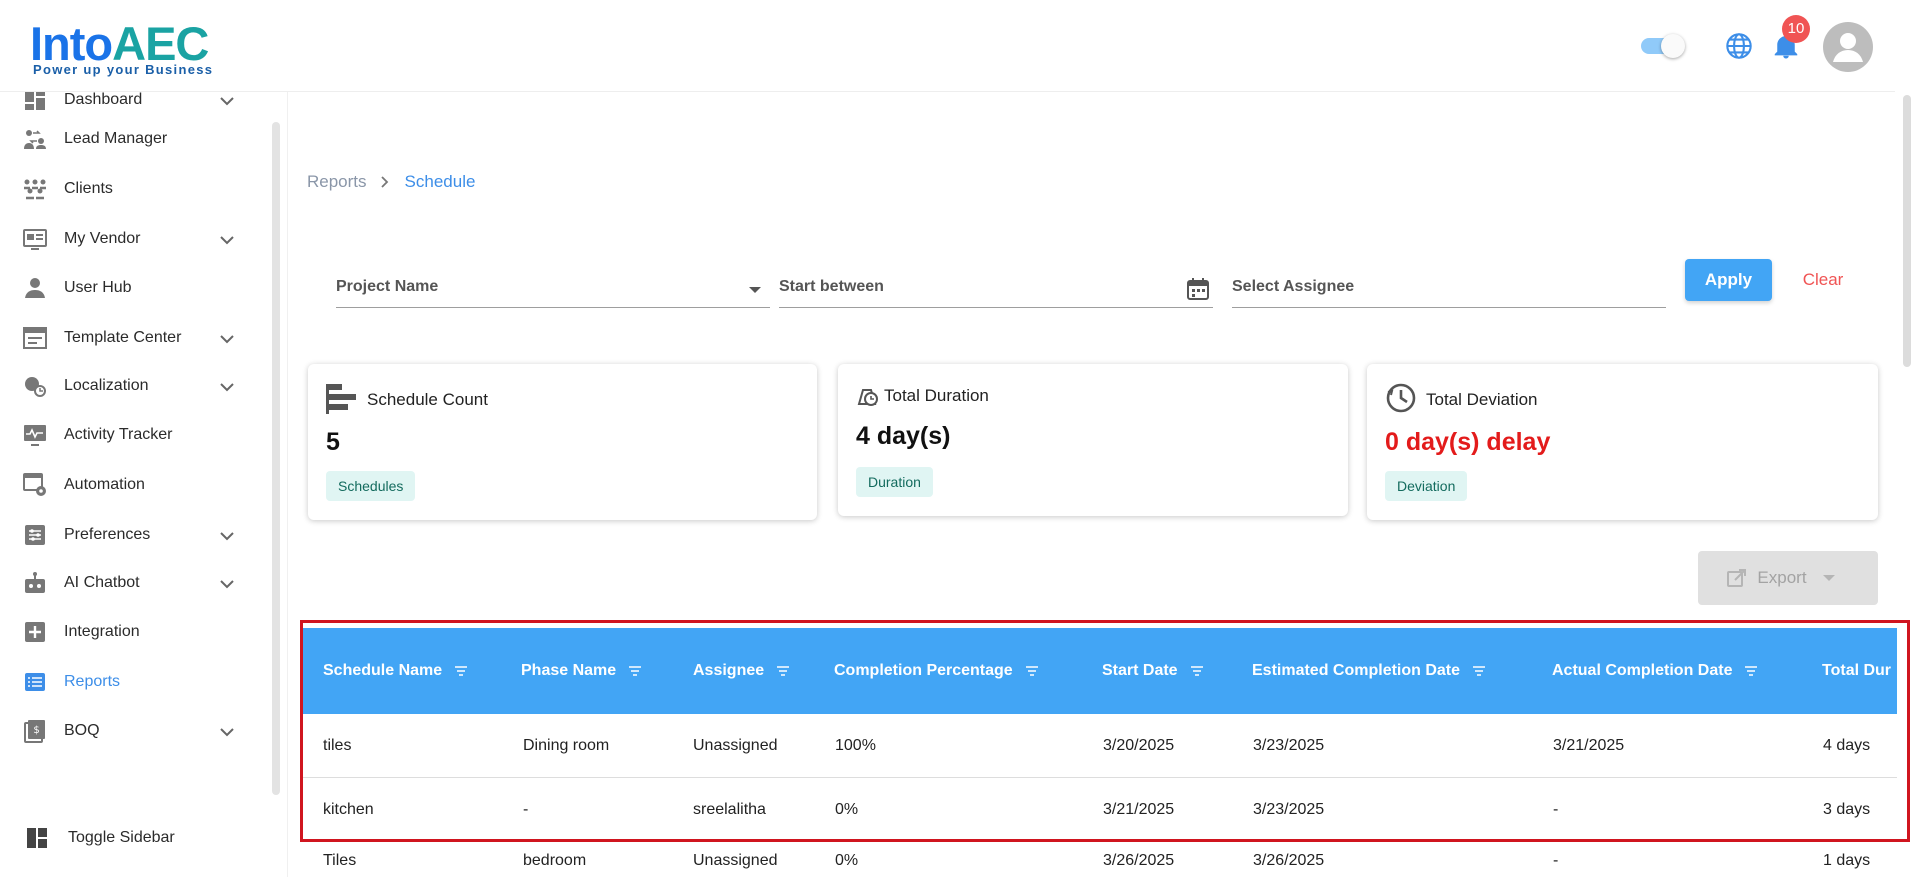  I want to click on sidebar-item-activity-tracker: Activity Tracker, so click(130, 435).